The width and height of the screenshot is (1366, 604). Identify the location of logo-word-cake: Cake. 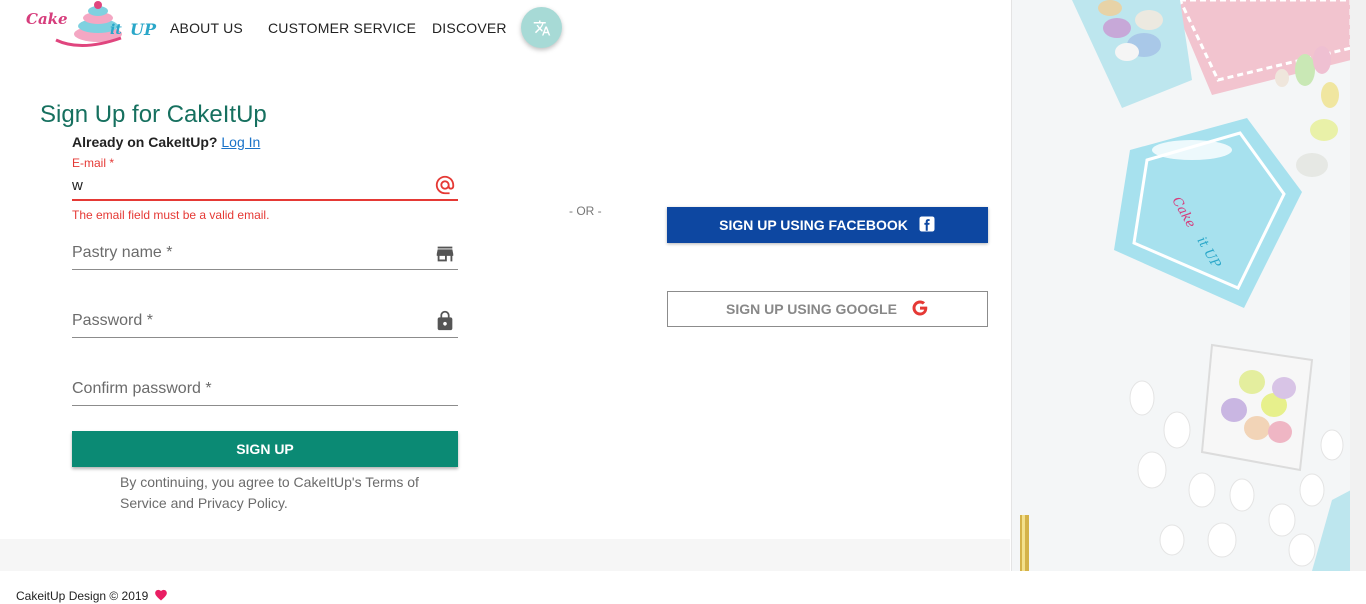
(47, 19).